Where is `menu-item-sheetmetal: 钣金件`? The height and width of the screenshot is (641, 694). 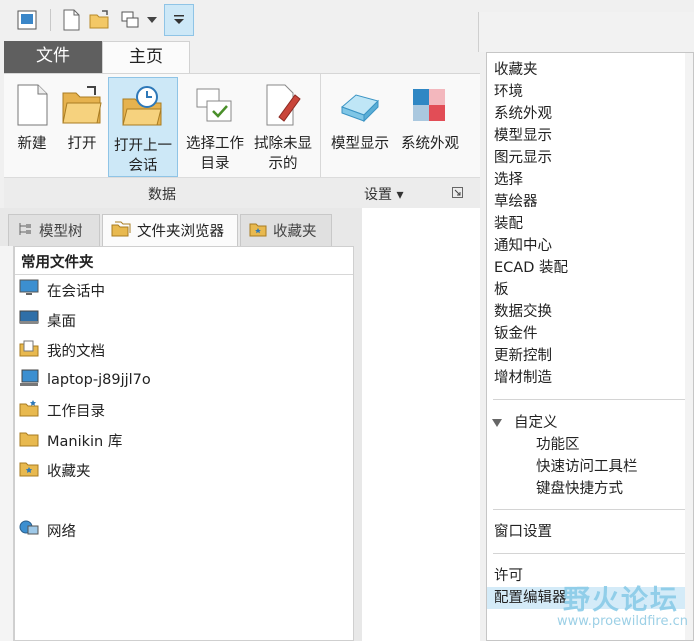 menu-item-sheetmetal: 钣金件 is located at coordinates (516, 334).